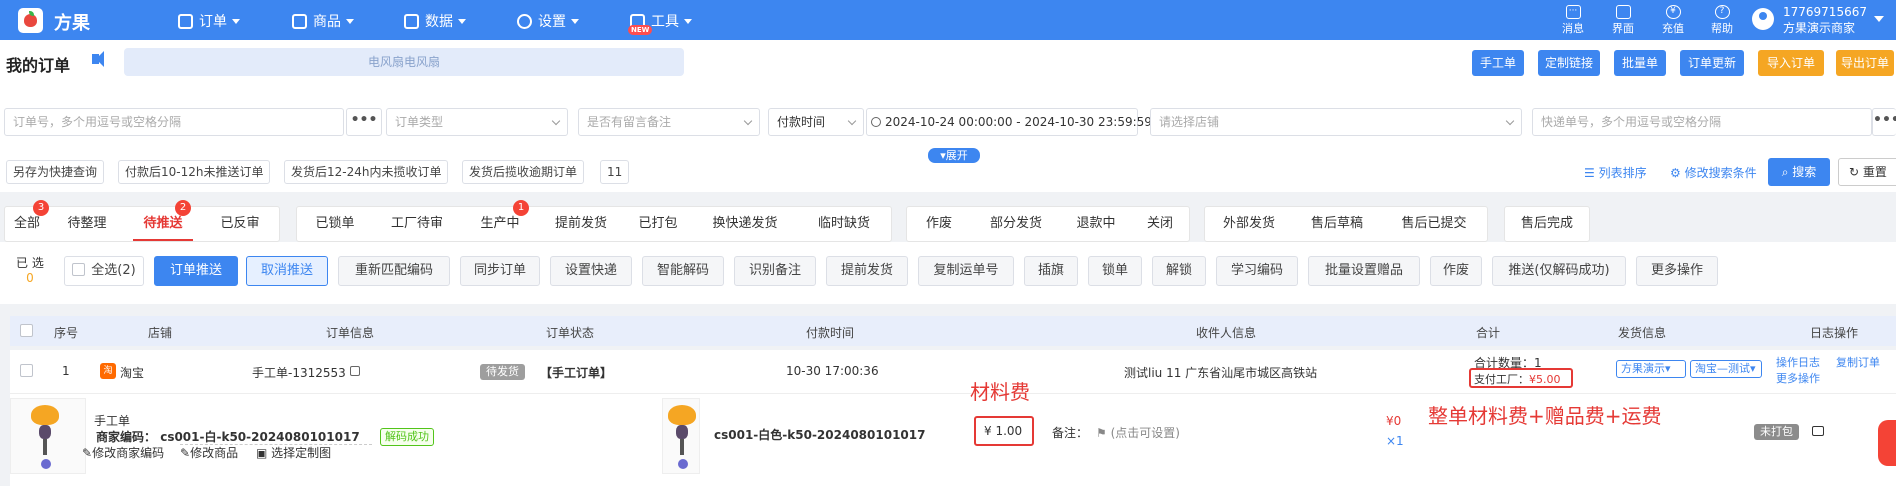  What do you see at coordinates (1003, 431) in the screenshot?
I see `material-fee: ¥ 1.00` at bounding box center [1003, 431].